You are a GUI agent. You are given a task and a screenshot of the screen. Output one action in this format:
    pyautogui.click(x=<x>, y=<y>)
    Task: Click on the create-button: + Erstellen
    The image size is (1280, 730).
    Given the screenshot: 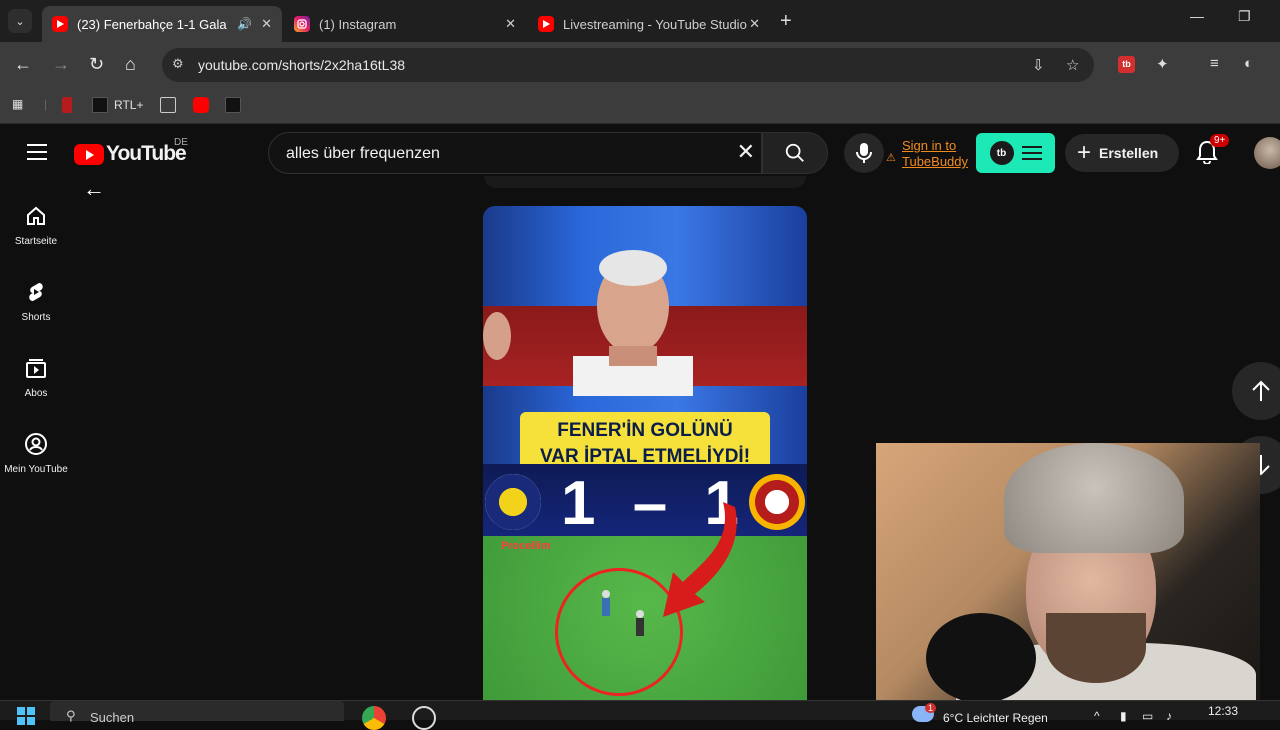 What is the action you would take?
    pyautogui.click(x=1122, y=153)
    